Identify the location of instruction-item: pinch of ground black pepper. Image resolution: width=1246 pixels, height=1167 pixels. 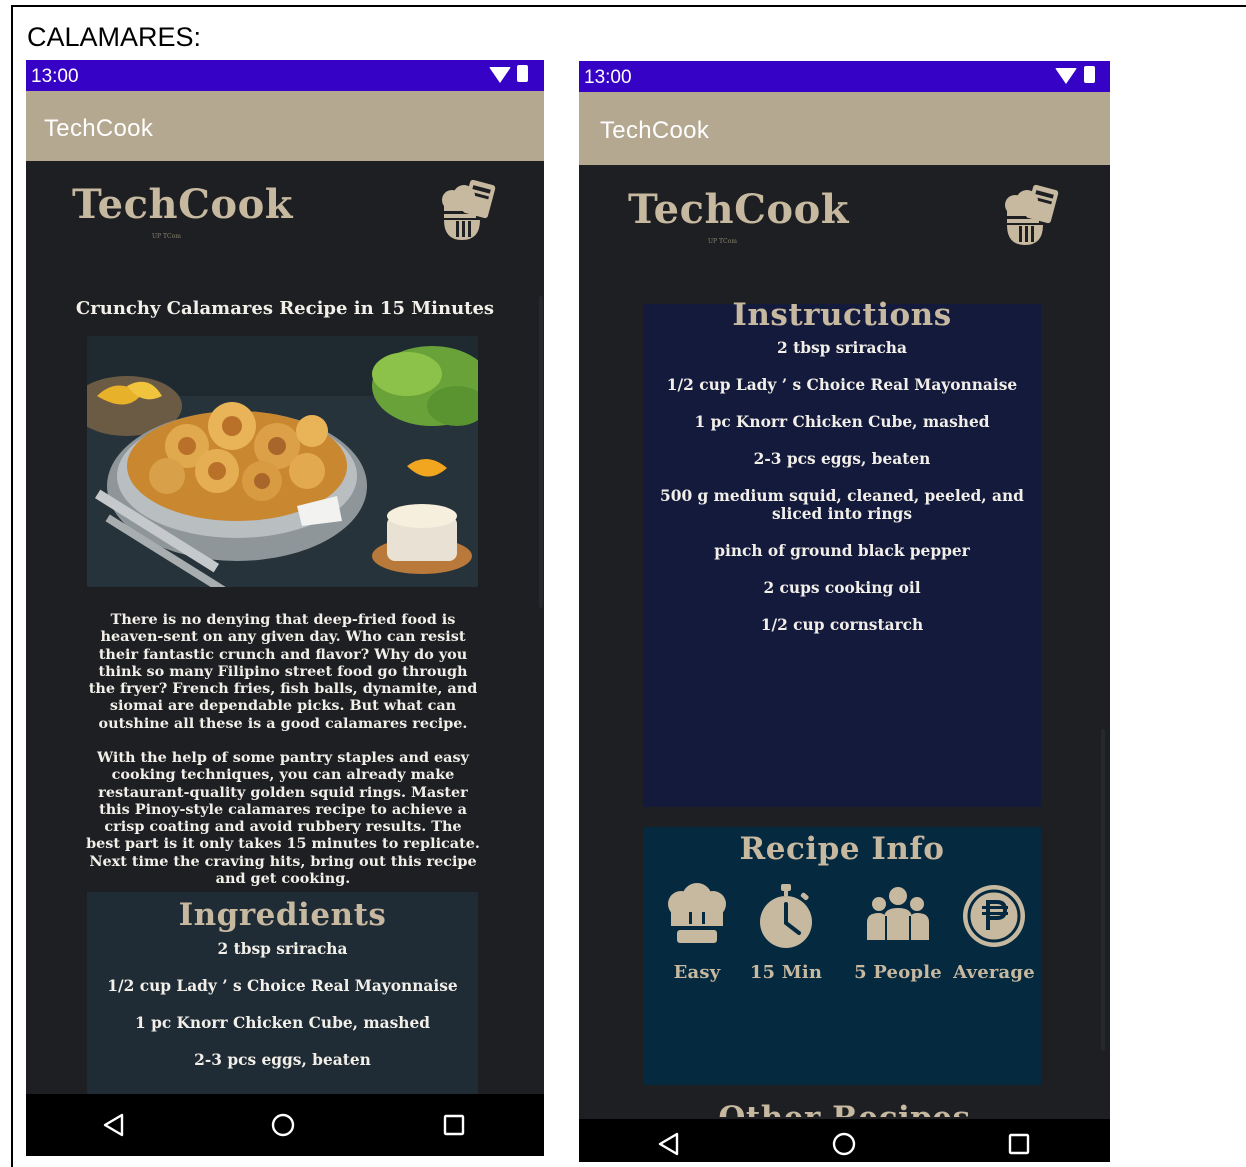
(842, 551).